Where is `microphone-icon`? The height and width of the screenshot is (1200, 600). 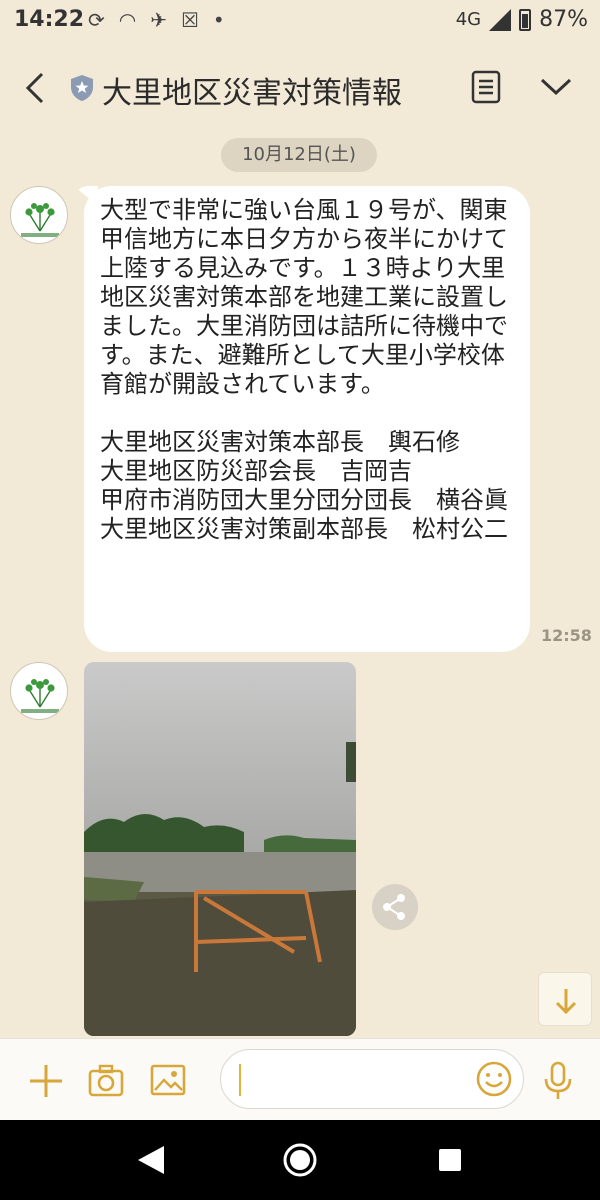 microphone-icon is located at coordinates (558, 1081).